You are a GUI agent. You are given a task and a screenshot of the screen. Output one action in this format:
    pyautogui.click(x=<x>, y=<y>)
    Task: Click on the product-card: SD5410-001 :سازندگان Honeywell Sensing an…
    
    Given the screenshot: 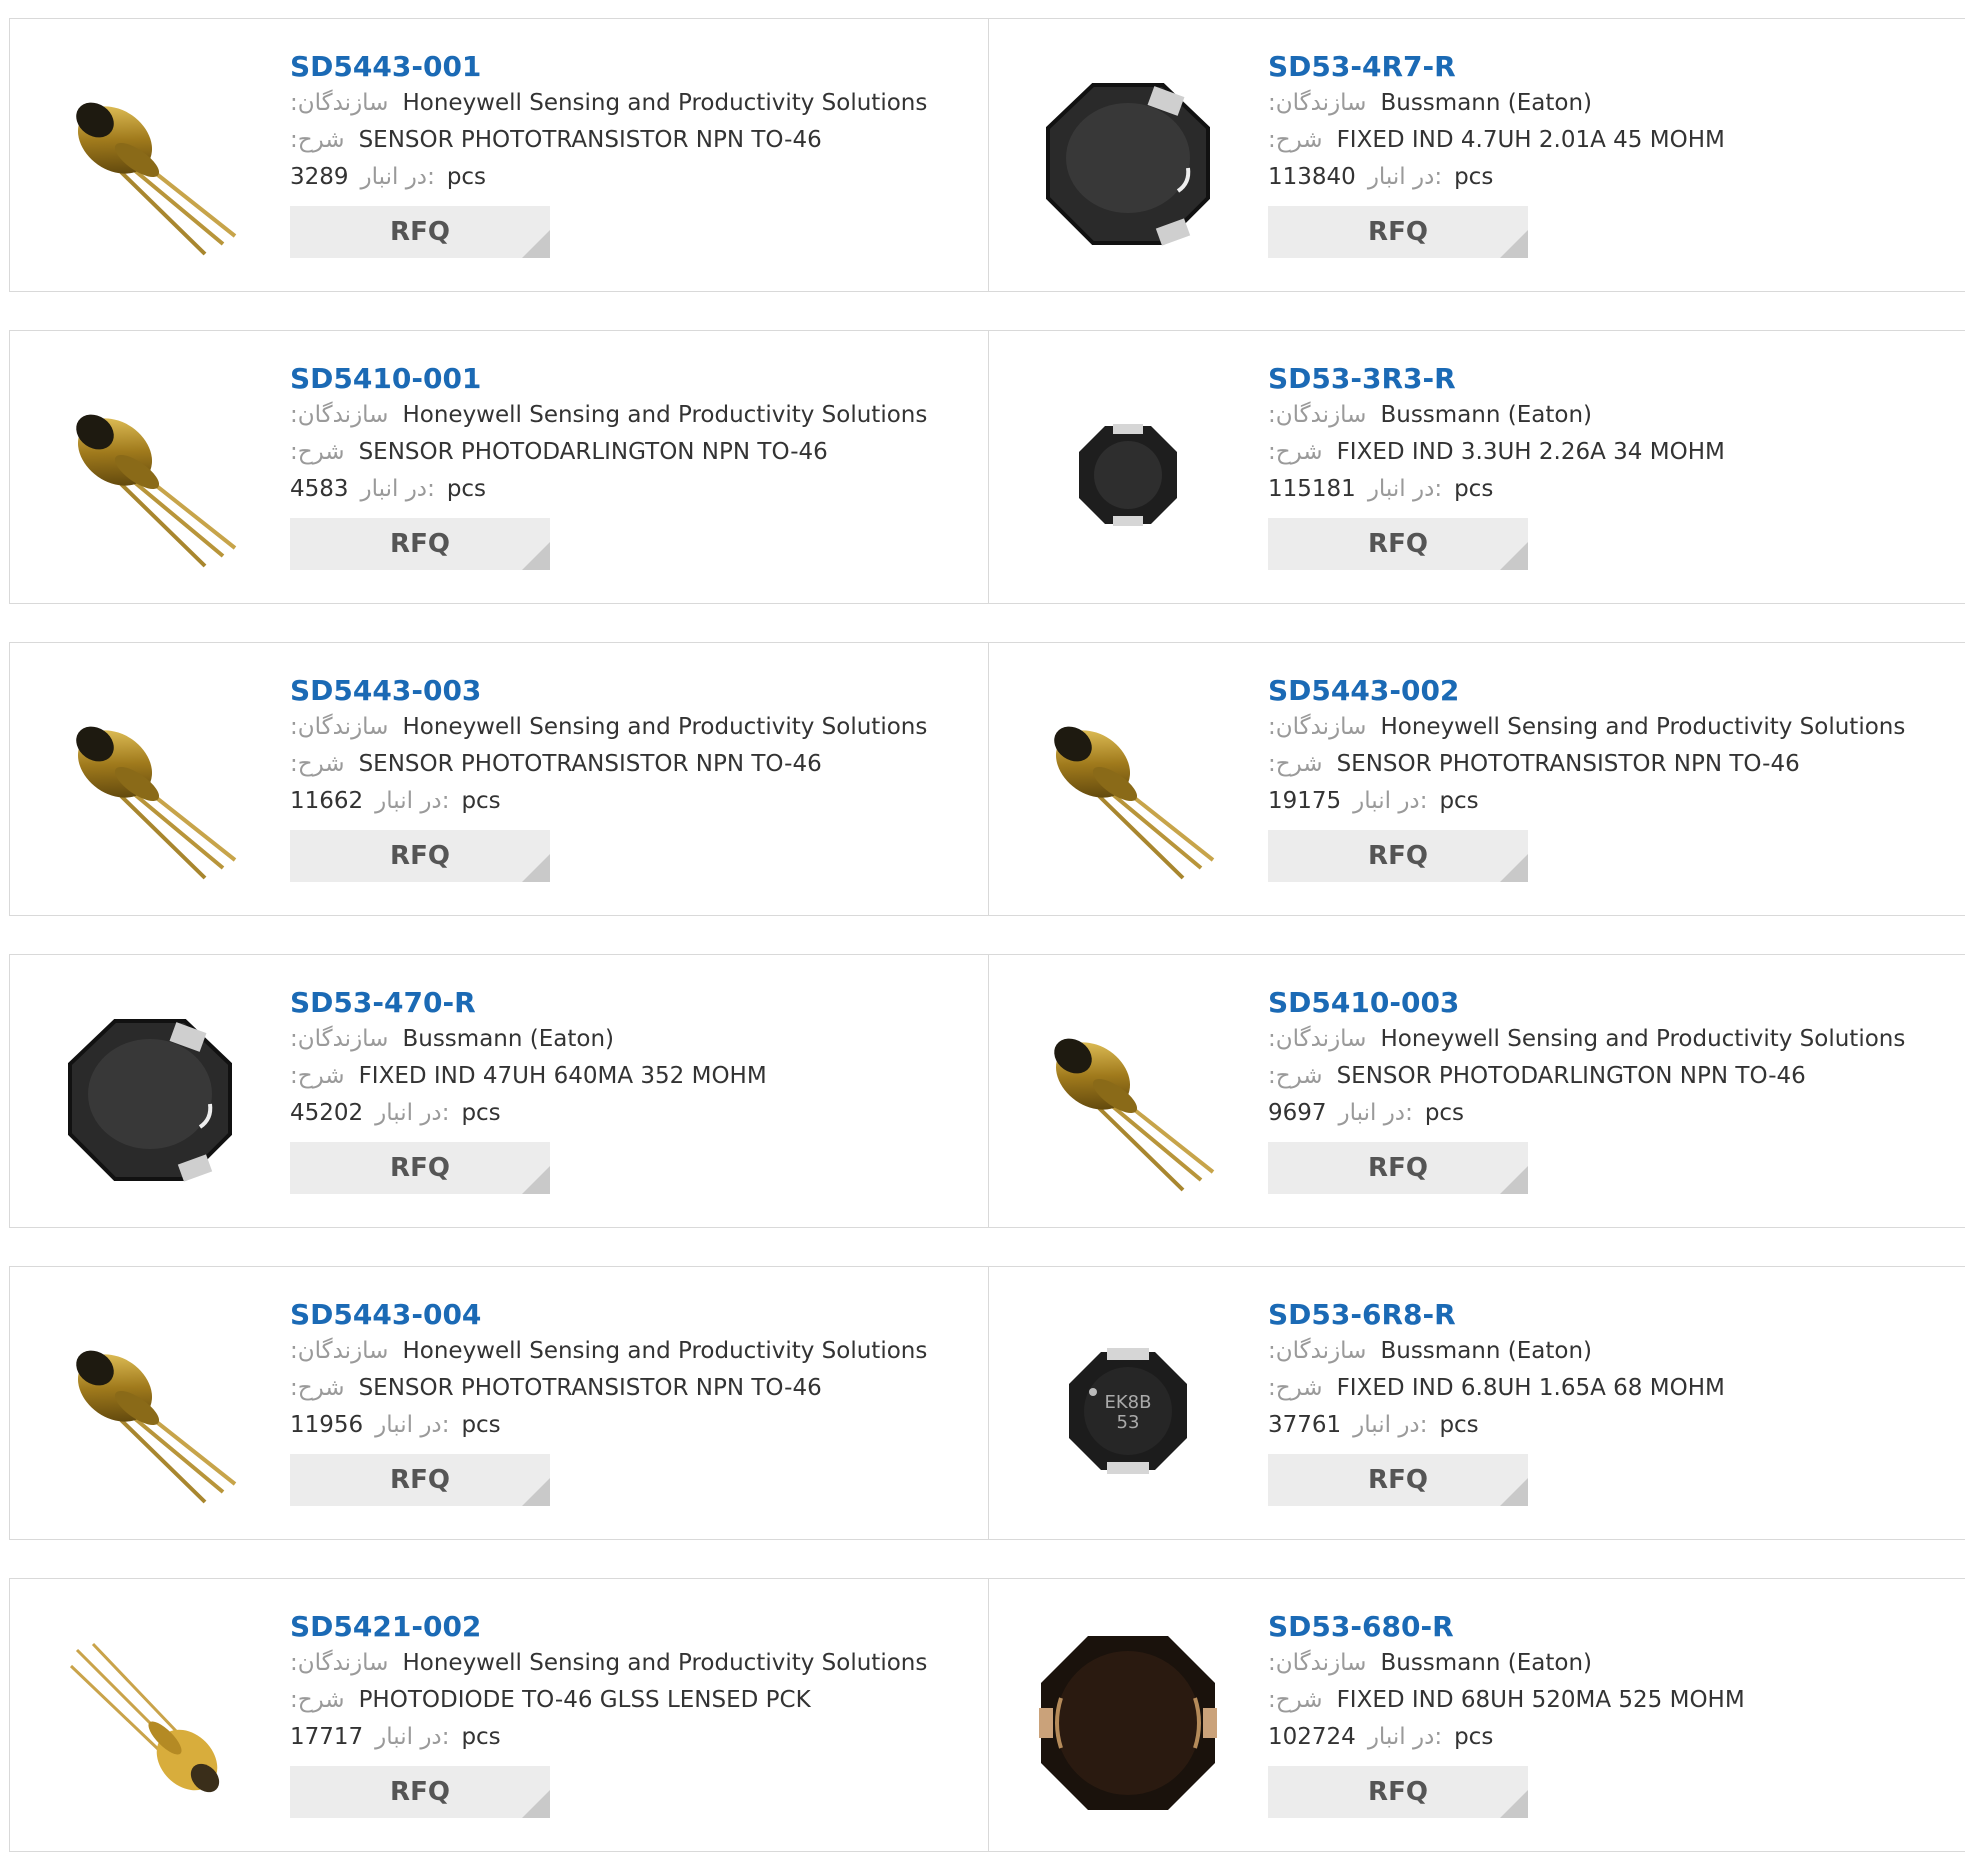 What is the action you would take?
    pyautogui.click(x=499, y=467)
    